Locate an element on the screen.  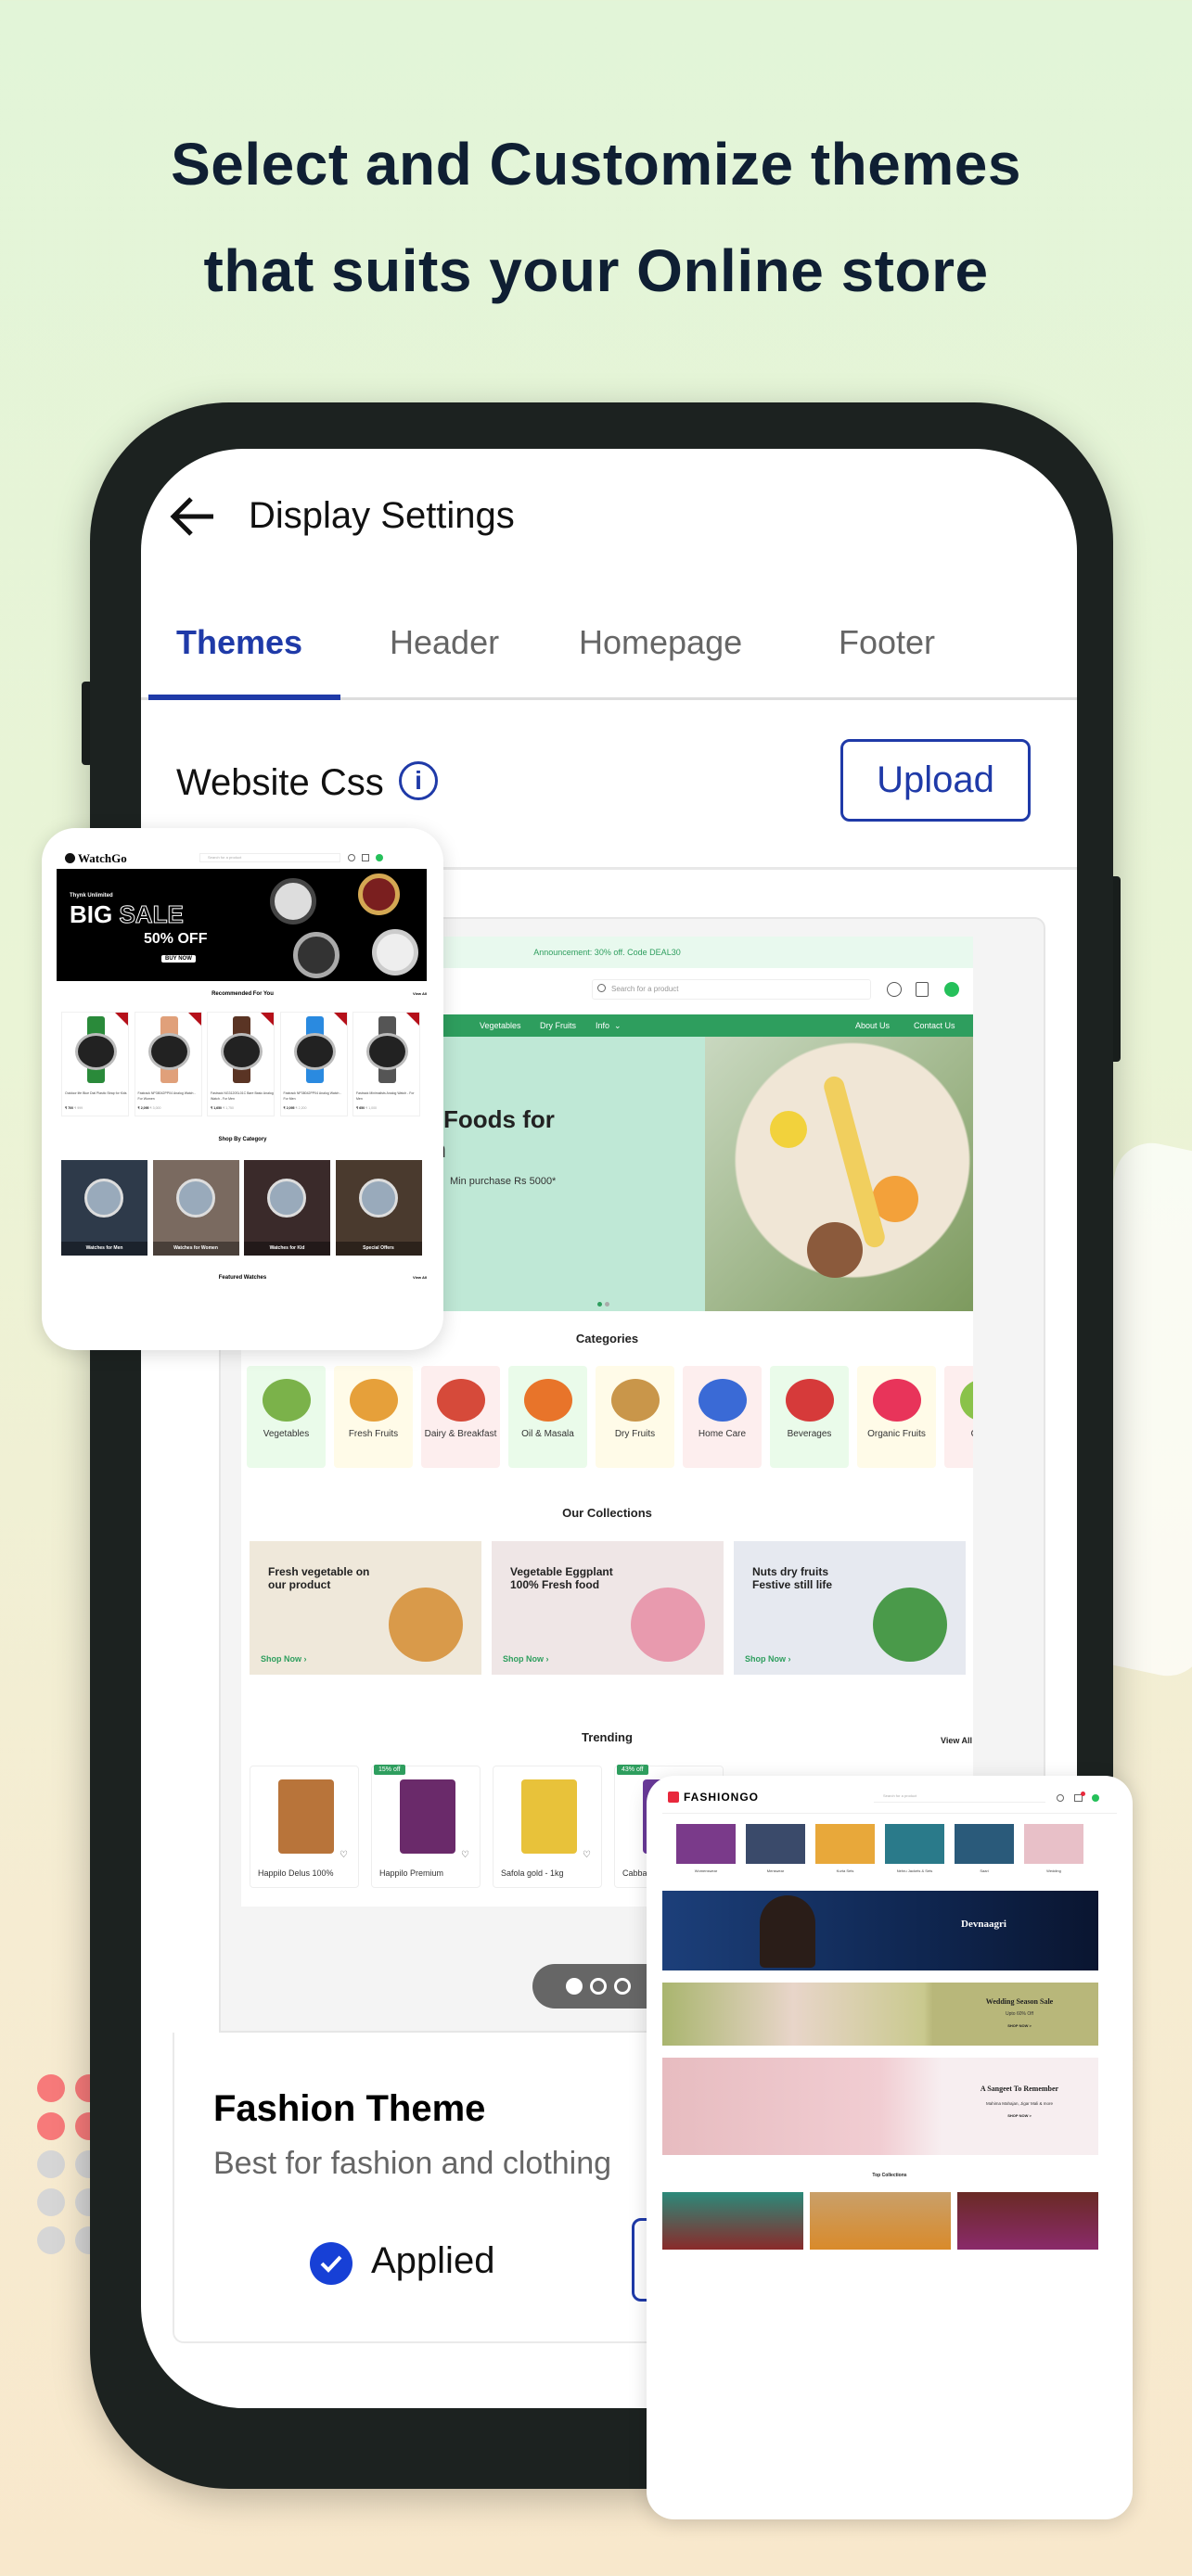
category-item: Nehru Jackets & Sets is located at coordinates (914, 1852).